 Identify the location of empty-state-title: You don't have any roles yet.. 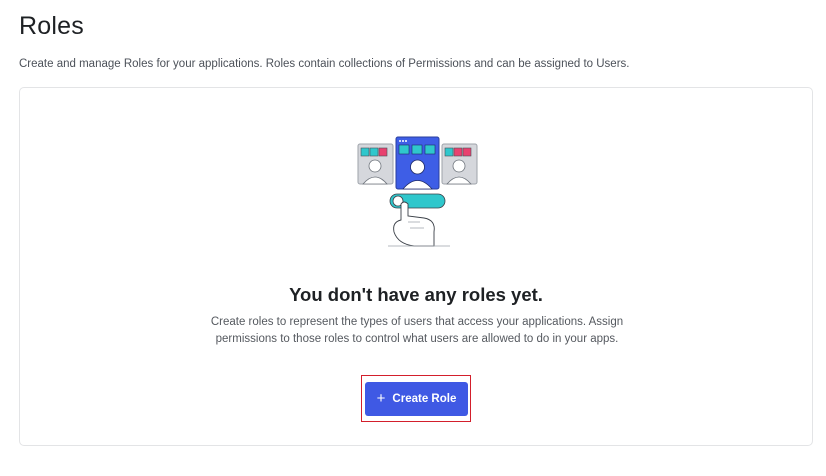
(416, 294).